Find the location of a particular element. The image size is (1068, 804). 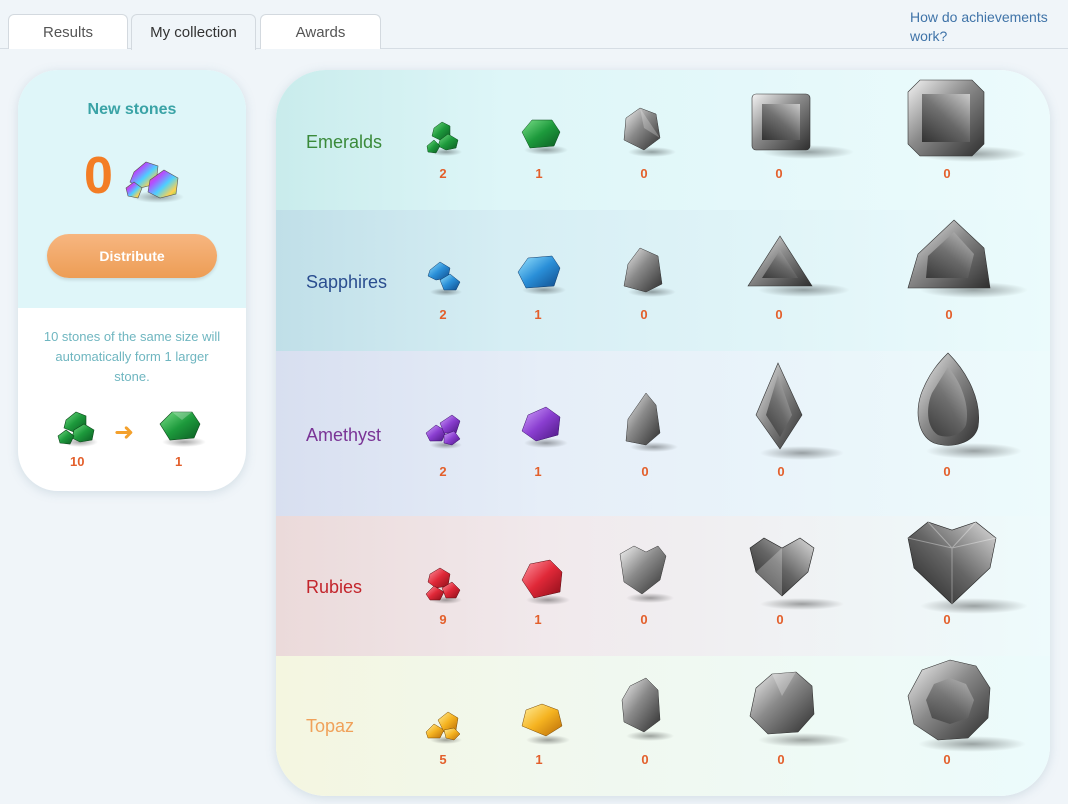

tab-my-collection: My collection is located at coordinates (193, 32).